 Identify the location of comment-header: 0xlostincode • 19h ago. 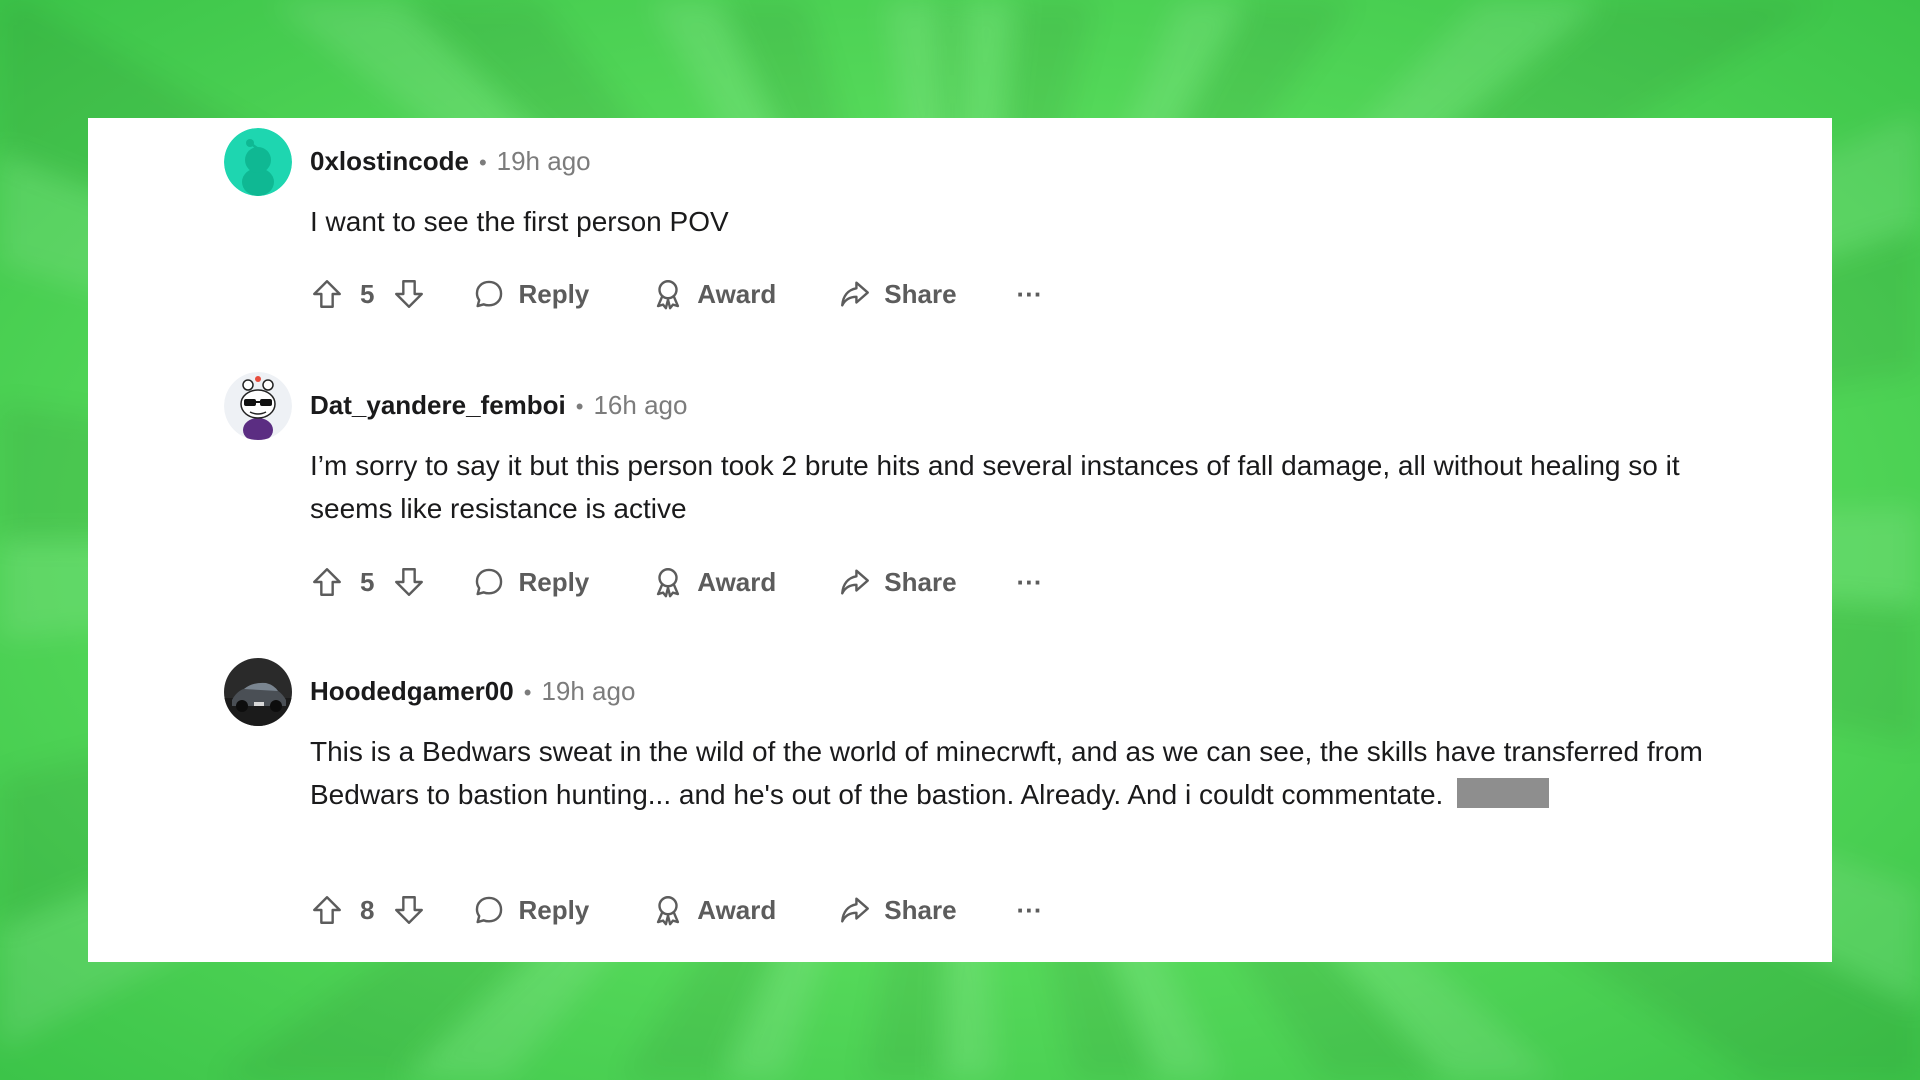
(450, 161).